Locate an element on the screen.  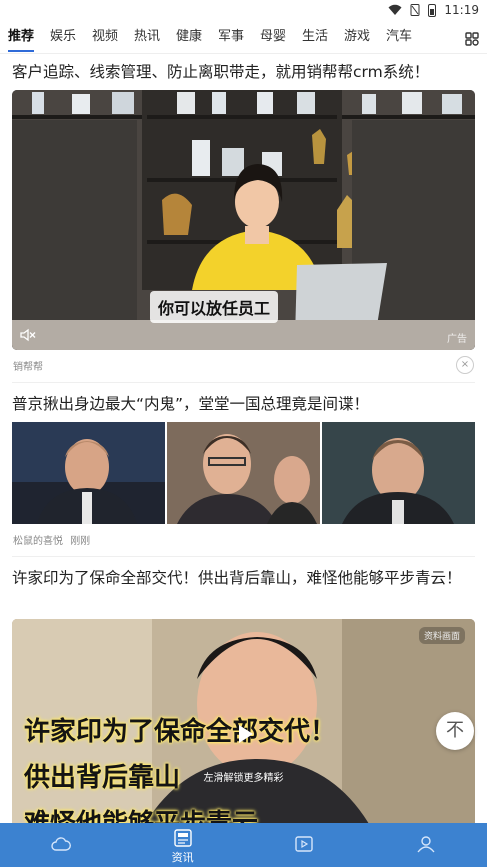
battery-icon is located at coordinates (432, 10).